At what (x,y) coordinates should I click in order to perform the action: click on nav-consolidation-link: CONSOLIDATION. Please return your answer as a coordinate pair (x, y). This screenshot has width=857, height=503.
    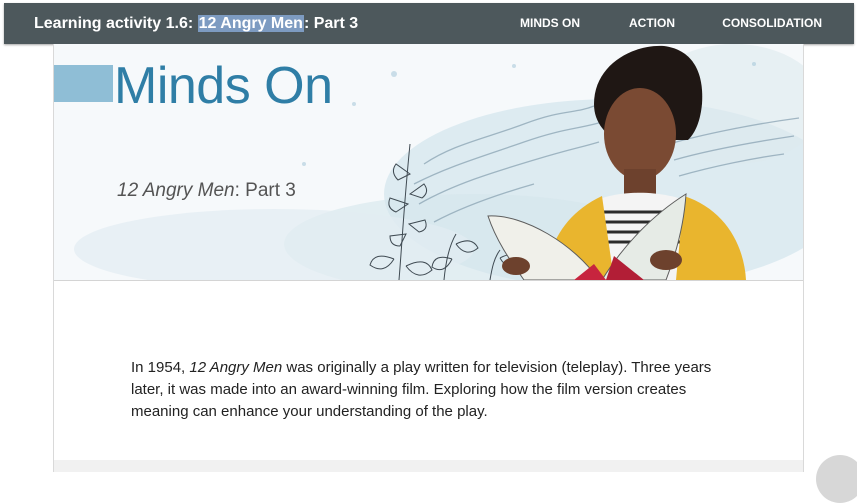
    Looking at the image, I should click on (772, 23).